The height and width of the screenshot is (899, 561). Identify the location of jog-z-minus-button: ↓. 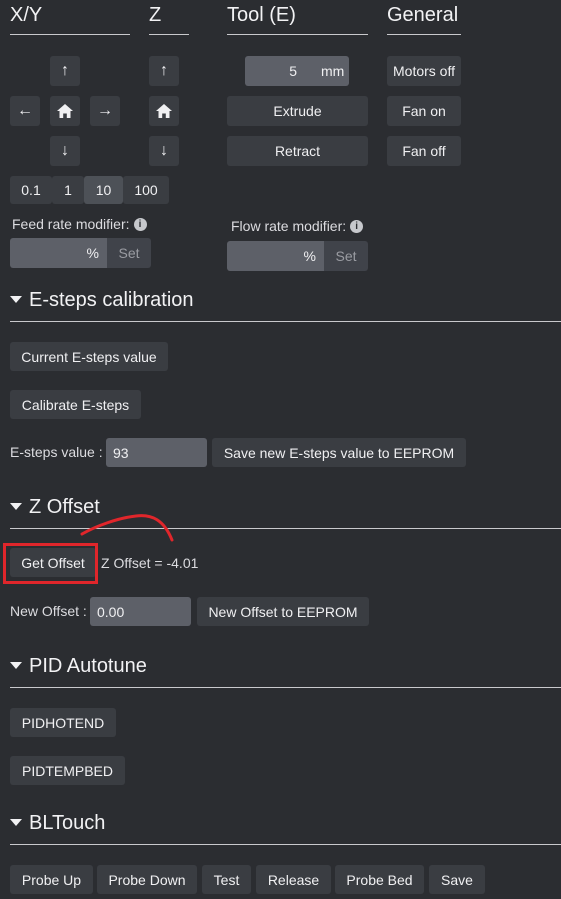
(164, 151).